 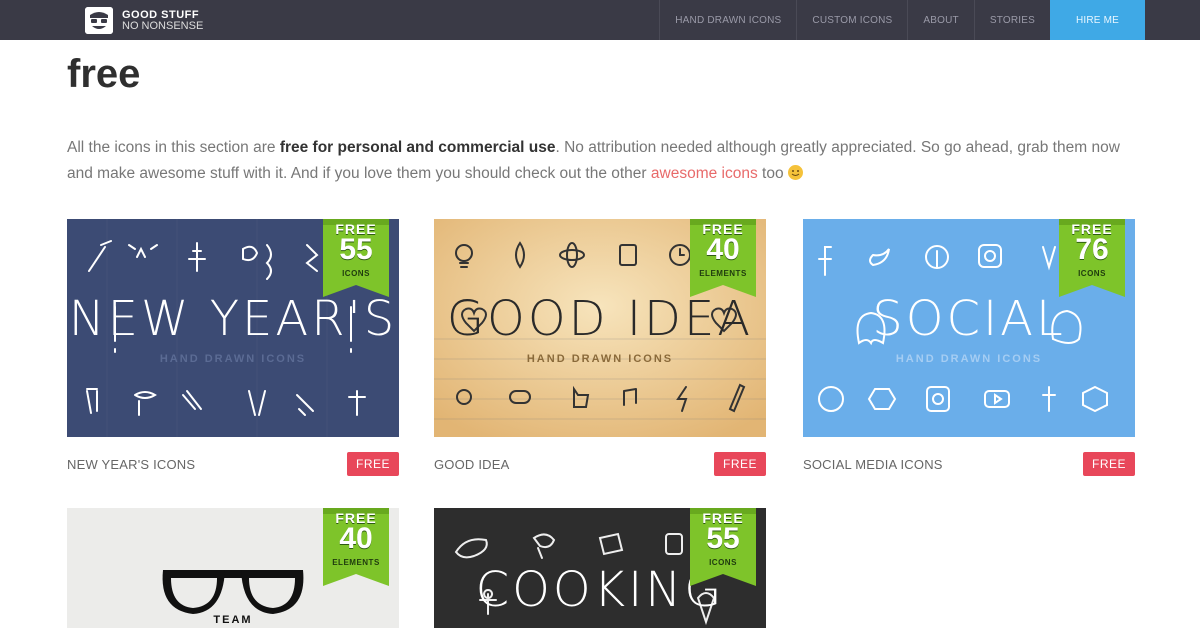 What do you see at coordinates (99, 20) in the screenshot?
I see `brand-mascot-icon` at bounding box center [99, 20].